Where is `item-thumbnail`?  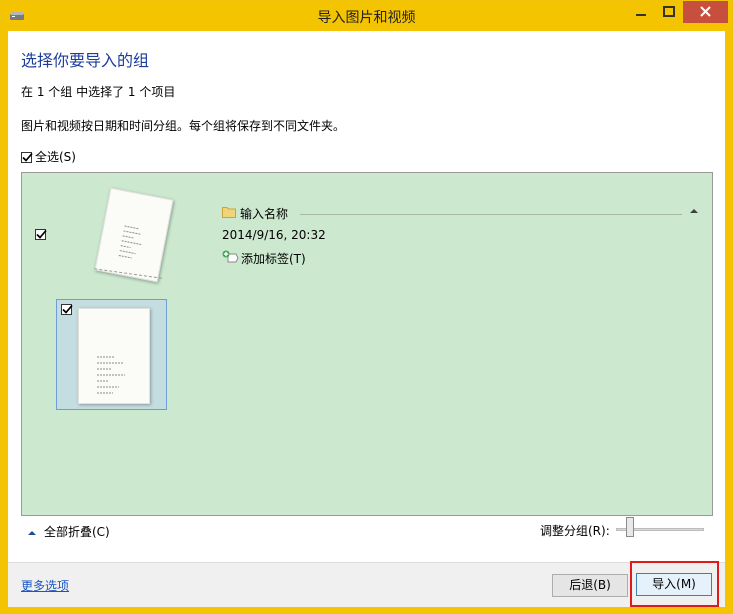 item-thumbnail is located at coordinates (114, 356).